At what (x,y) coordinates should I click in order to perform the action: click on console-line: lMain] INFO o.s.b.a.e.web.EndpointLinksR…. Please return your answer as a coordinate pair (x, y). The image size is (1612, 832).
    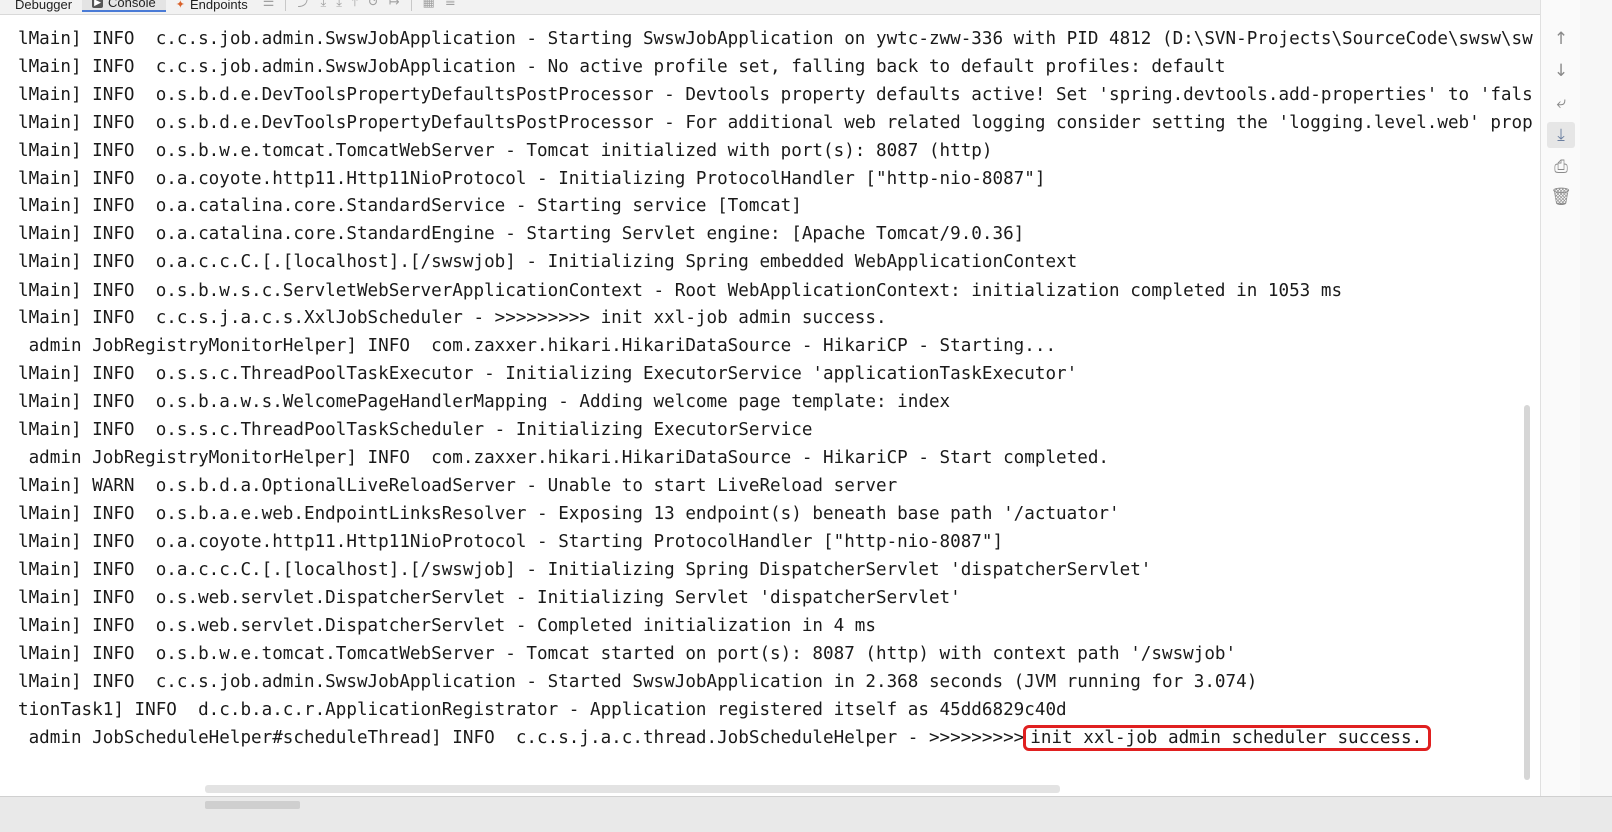
    Looking at the image, I should click on (569, 514).